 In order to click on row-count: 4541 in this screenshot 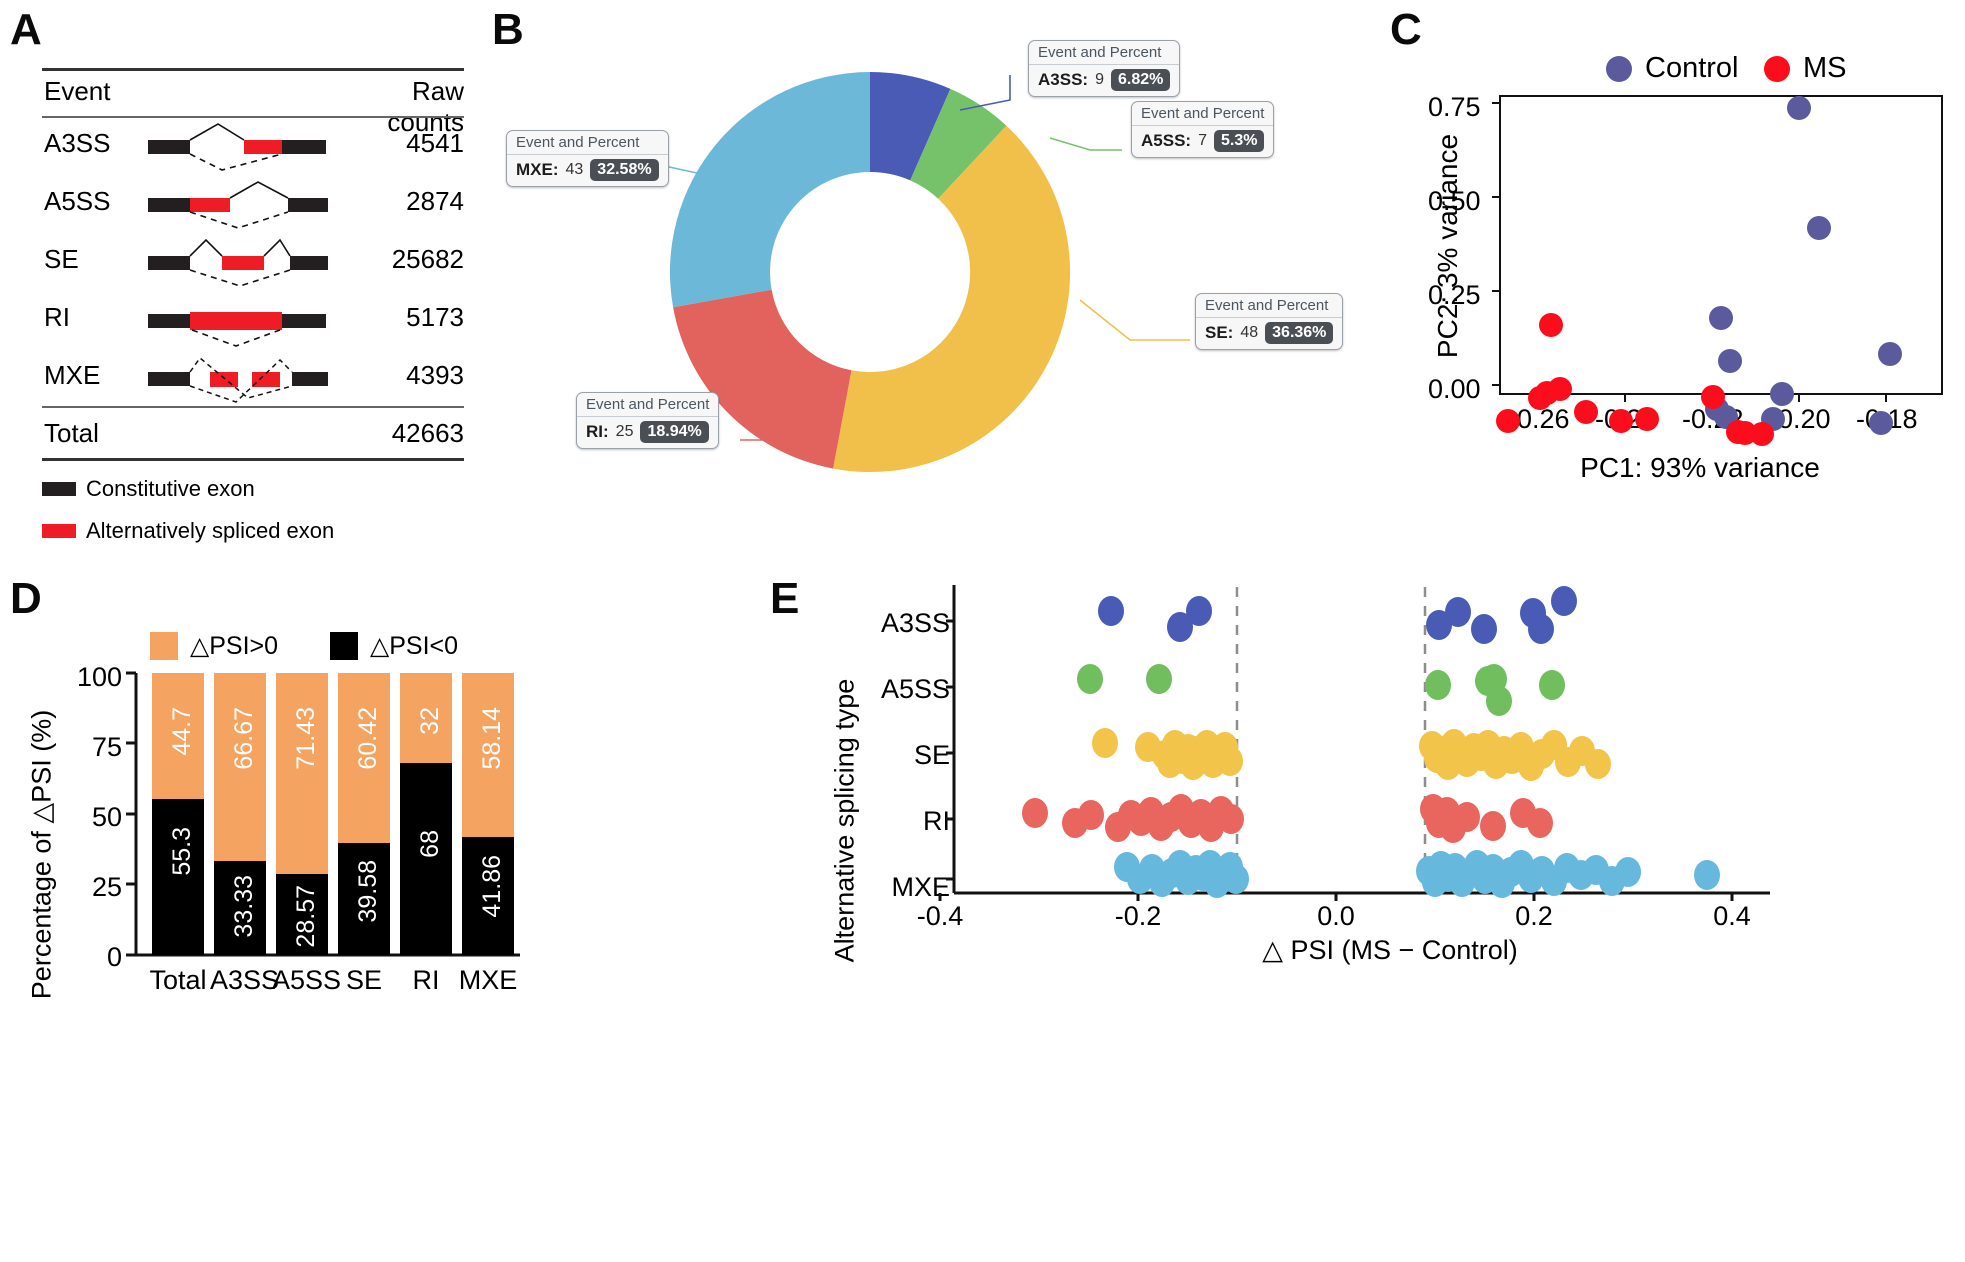, I will do `click(435, 143)`.